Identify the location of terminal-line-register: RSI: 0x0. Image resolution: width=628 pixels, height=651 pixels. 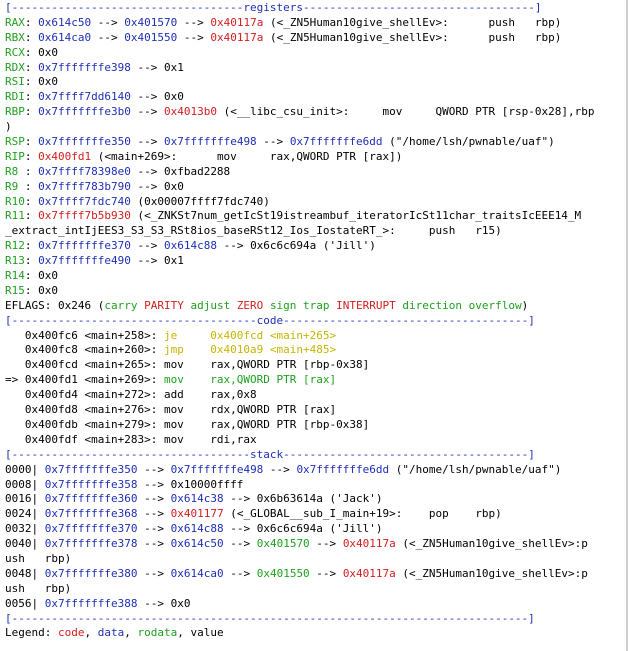
(316, 82).